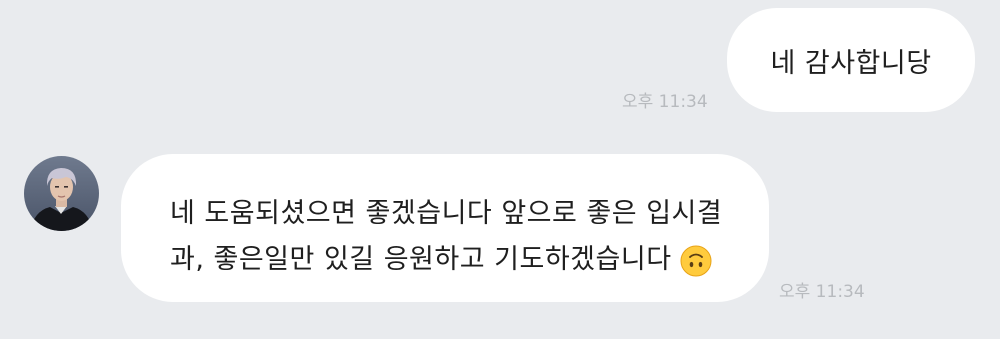  I want to click on avatar-image, so click(61, 193).